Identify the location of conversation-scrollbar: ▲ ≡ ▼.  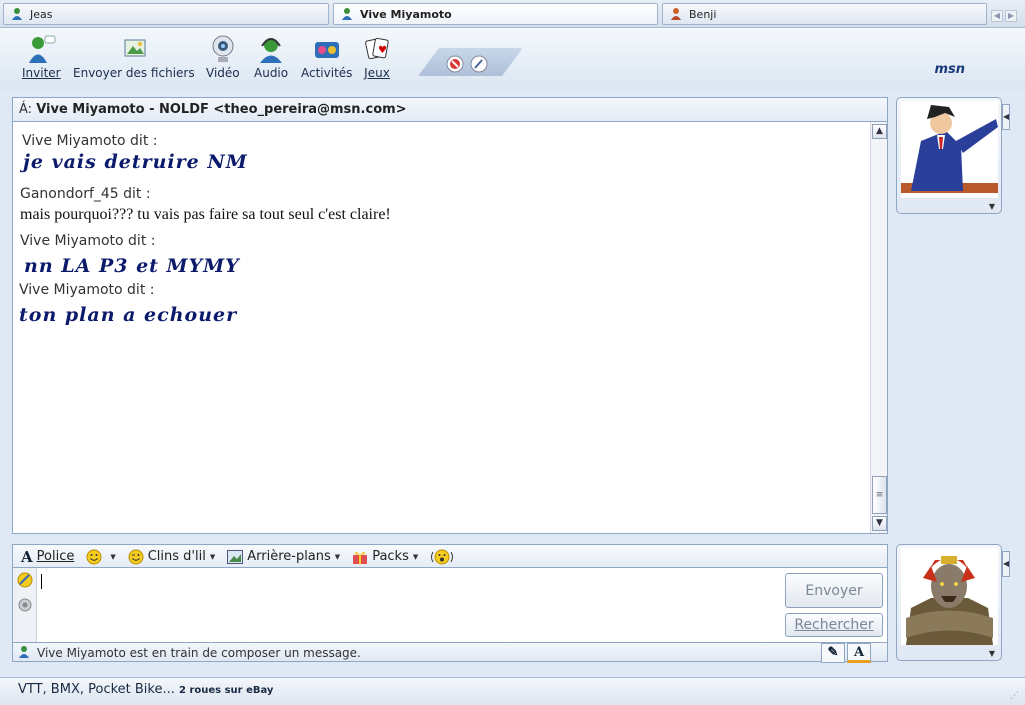
(878, 327).